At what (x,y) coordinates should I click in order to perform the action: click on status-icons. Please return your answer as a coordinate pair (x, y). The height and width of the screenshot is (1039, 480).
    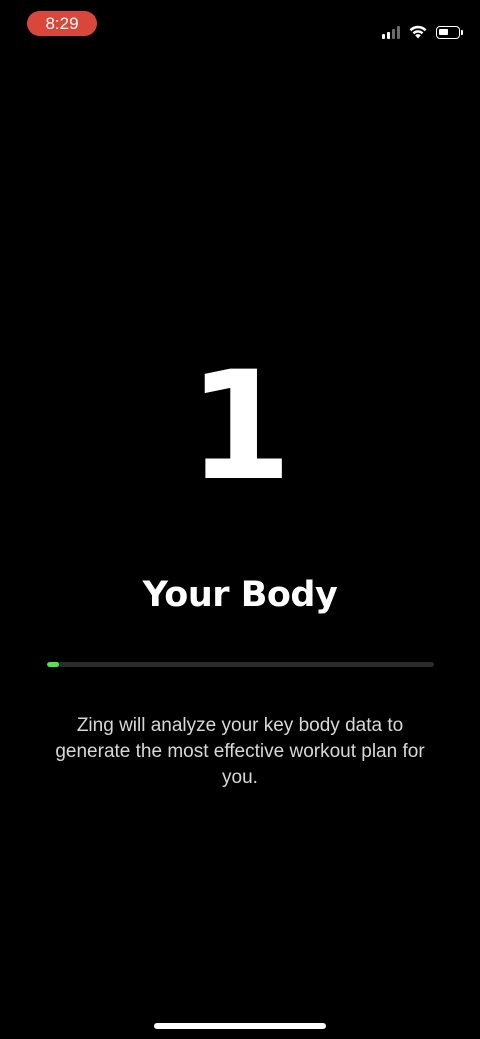
    Looking at the image, I should click on (422, 29).